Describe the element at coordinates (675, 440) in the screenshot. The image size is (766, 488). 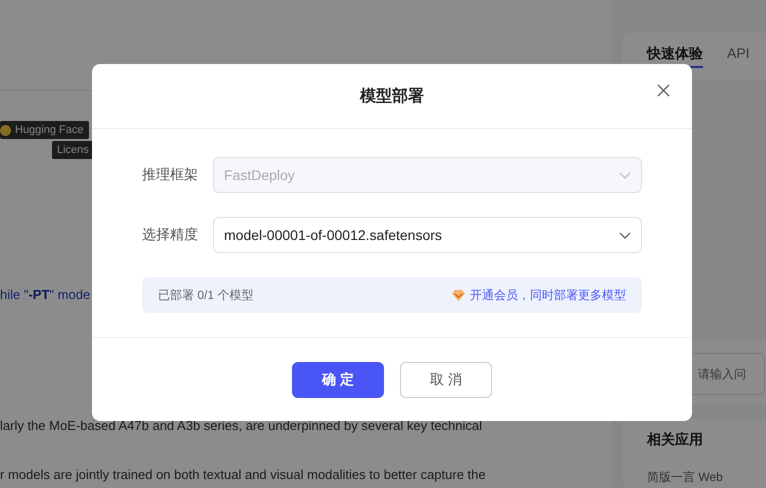
I see `section-title: 相关应用` at that location.